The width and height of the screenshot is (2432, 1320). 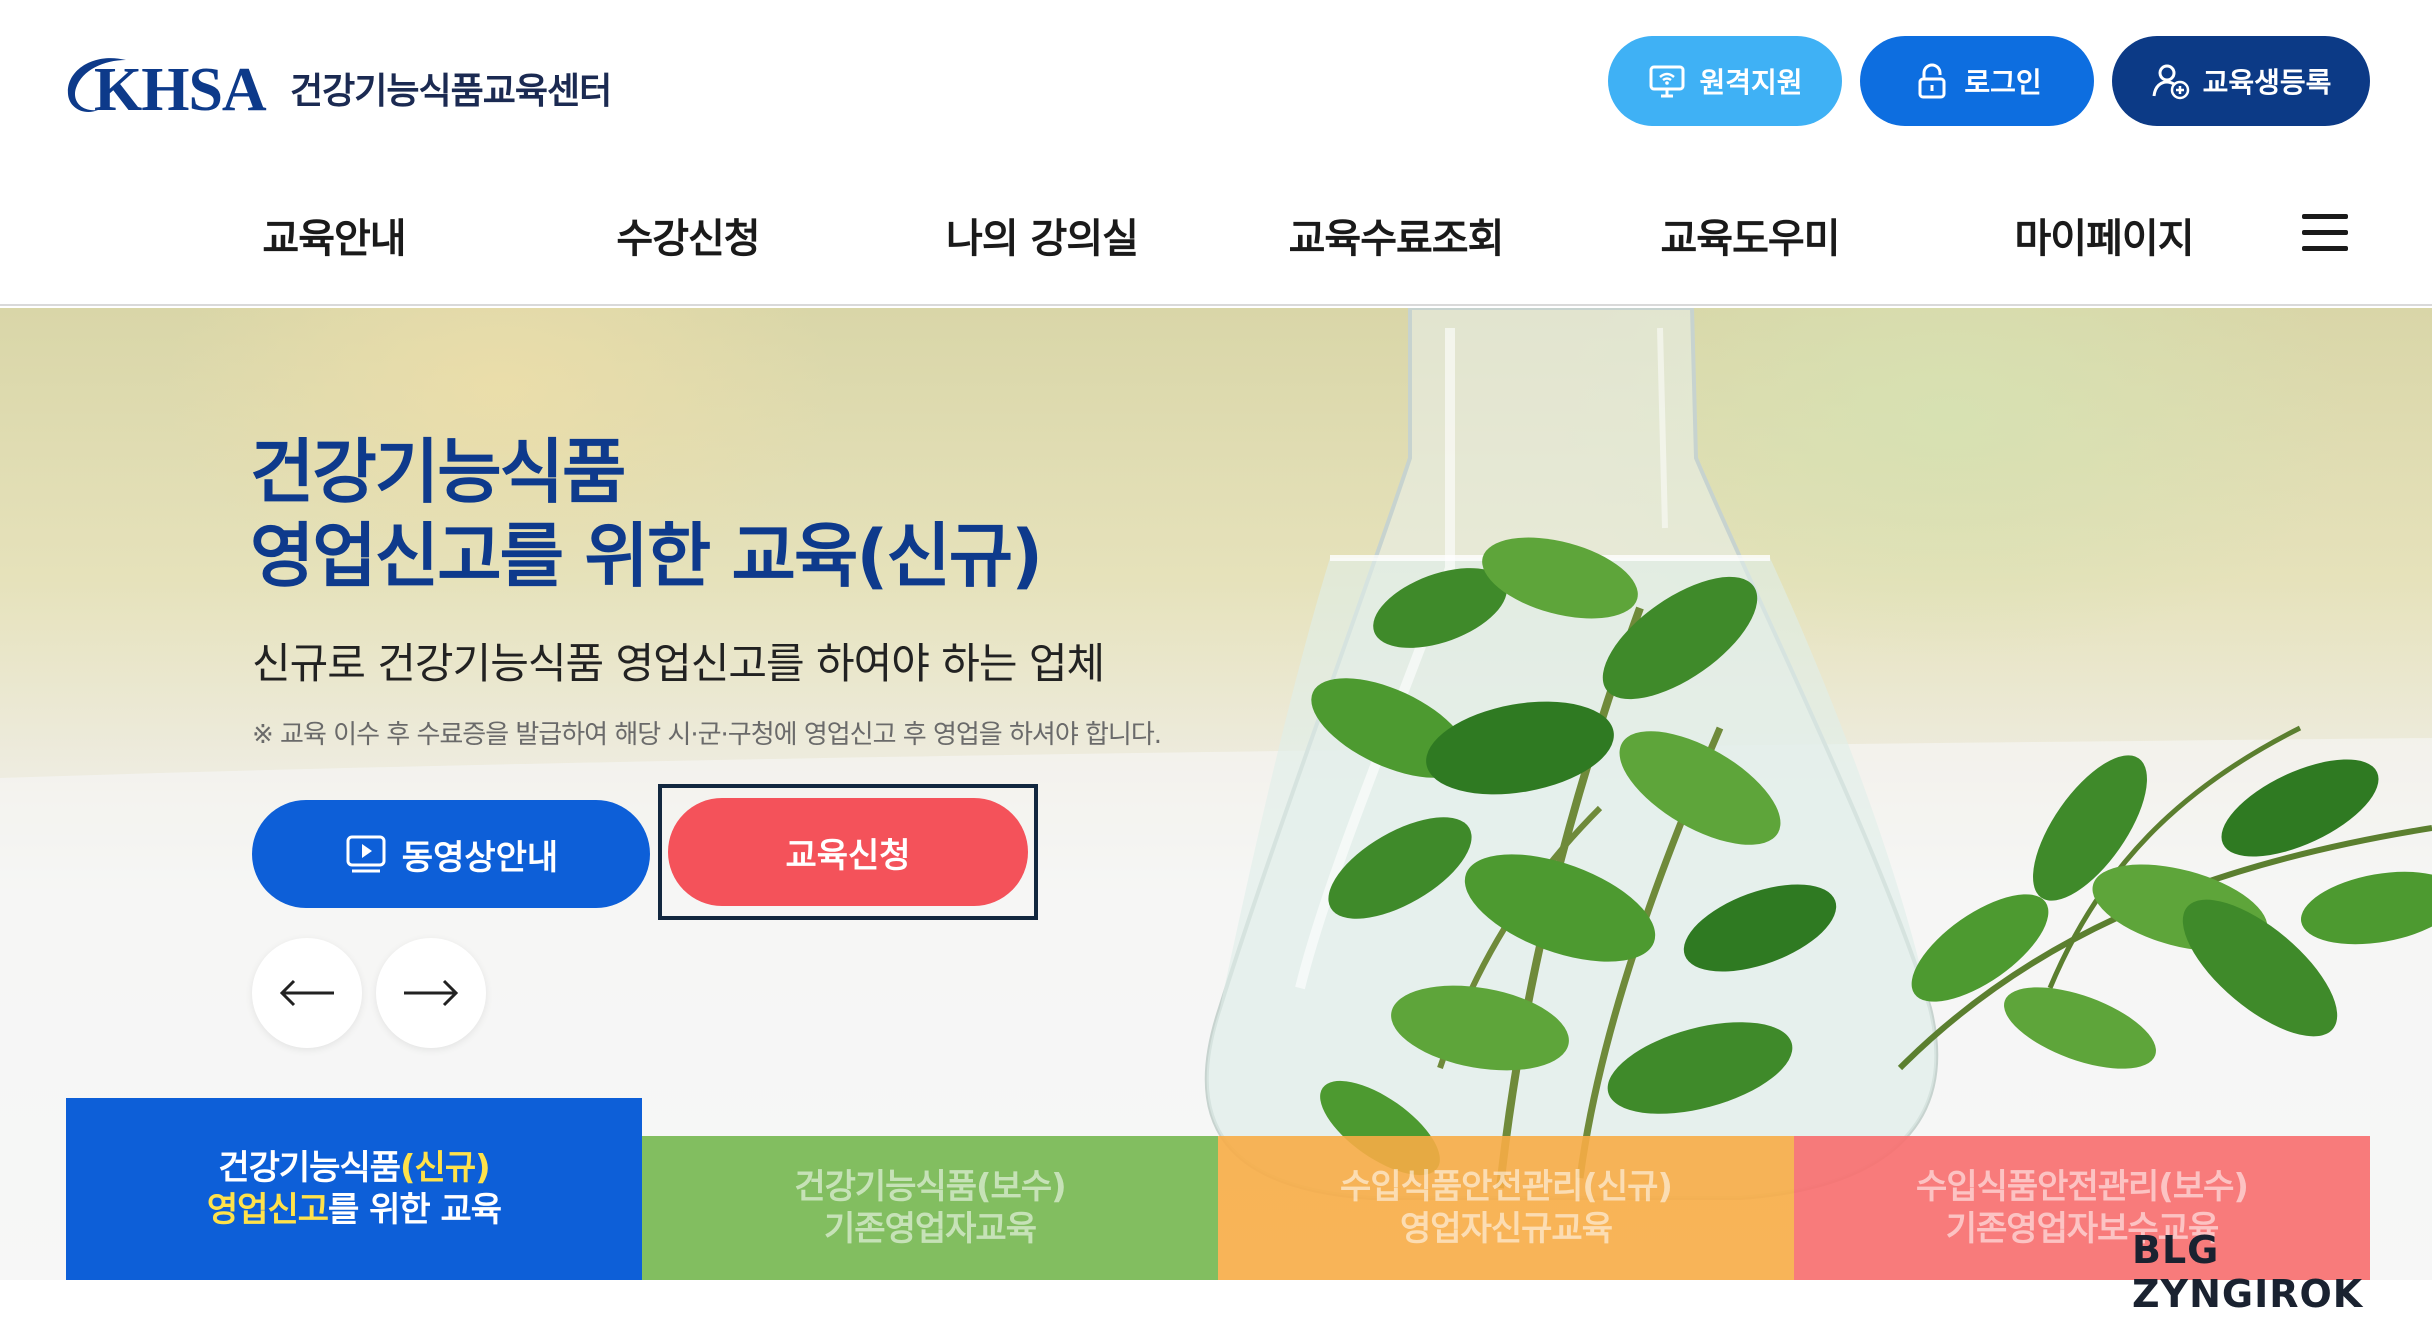 I want to click on tab-4-line1: 수입식품안전관리(보수), so click(x=2082, y=1187).